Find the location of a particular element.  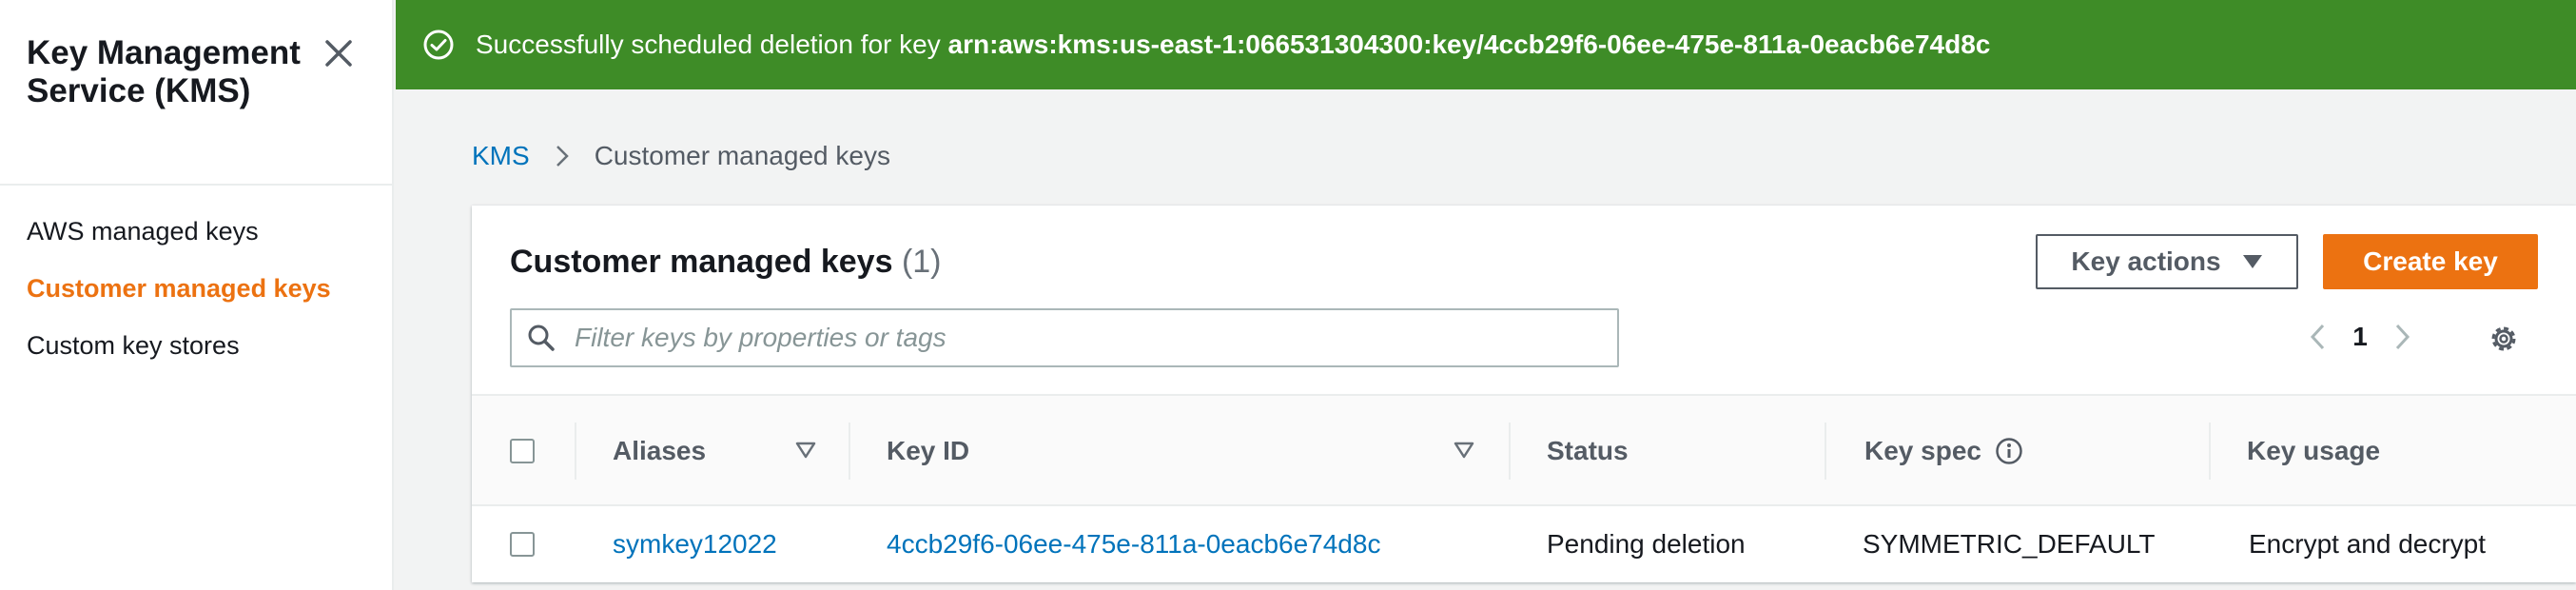

sidebar-title: Key Management Service (KMS) is located at coordinates (164, 72).